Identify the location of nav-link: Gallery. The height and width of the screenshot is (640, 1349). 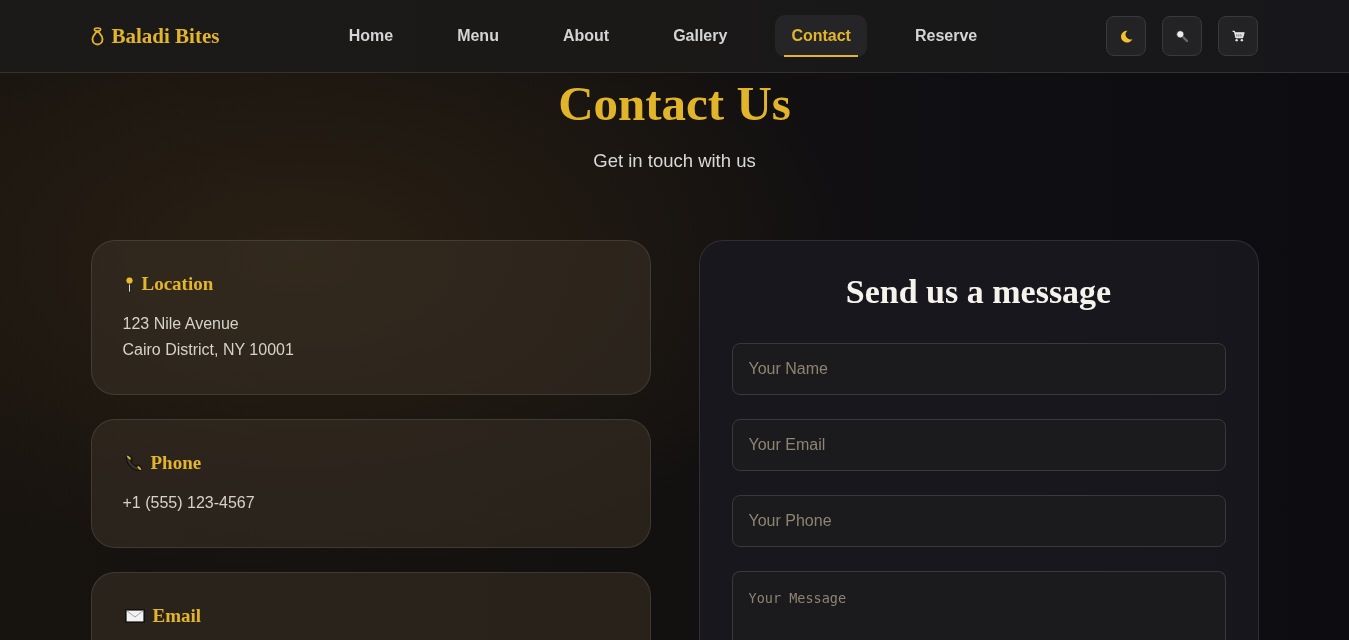
(700, 36).